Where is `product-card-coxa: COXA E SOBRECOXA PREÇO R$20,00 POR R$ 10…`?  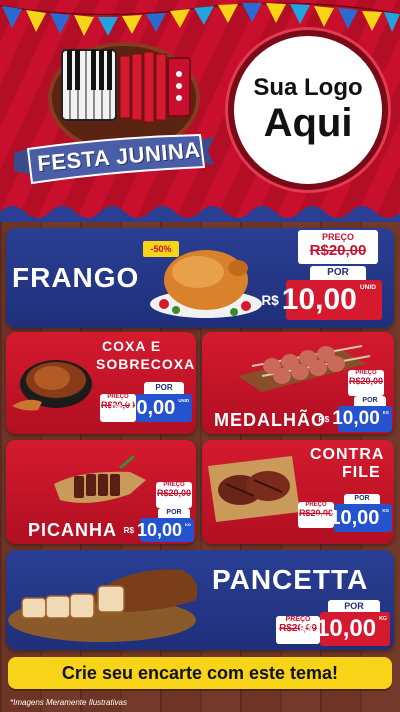 product-card-coxa: COXA E SOBRECOXA PREÇO R$20,00 POR R$ 10… is located at coordinates (101, 383).